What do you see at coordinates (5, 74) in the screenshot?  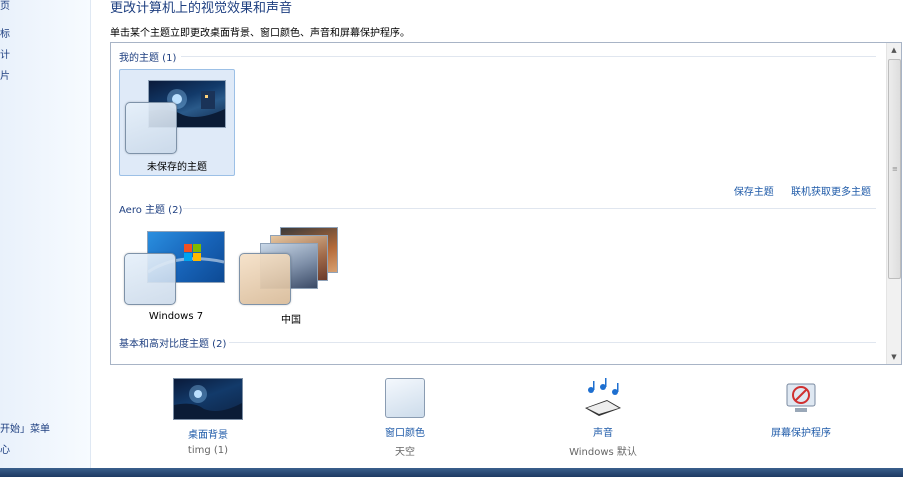 I see `left-nav-link: 片` at bounding box center [5, 74].